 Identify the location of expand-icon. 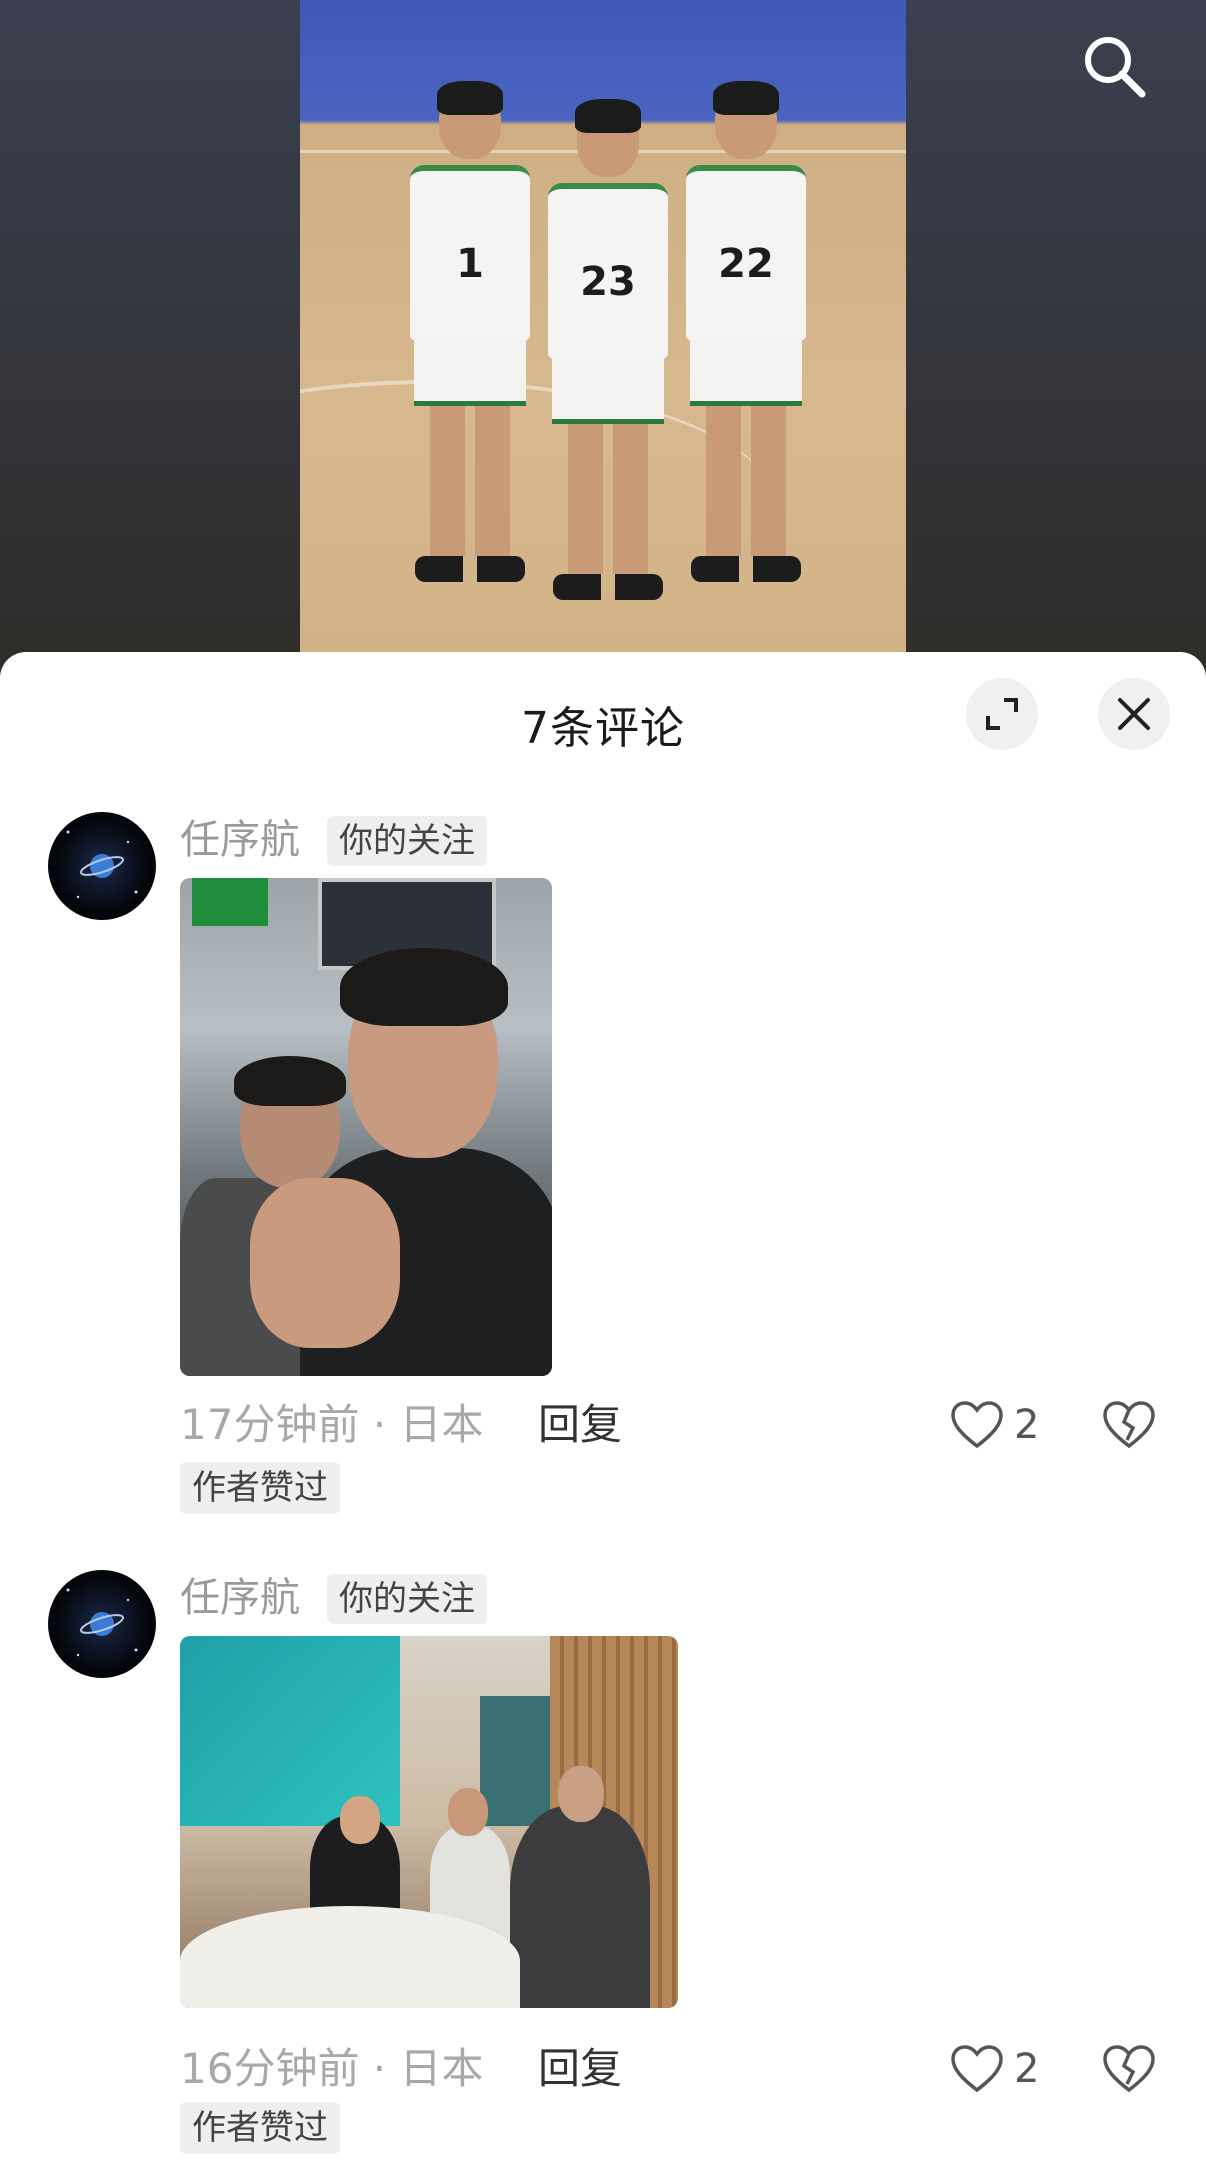
(1002, 714).